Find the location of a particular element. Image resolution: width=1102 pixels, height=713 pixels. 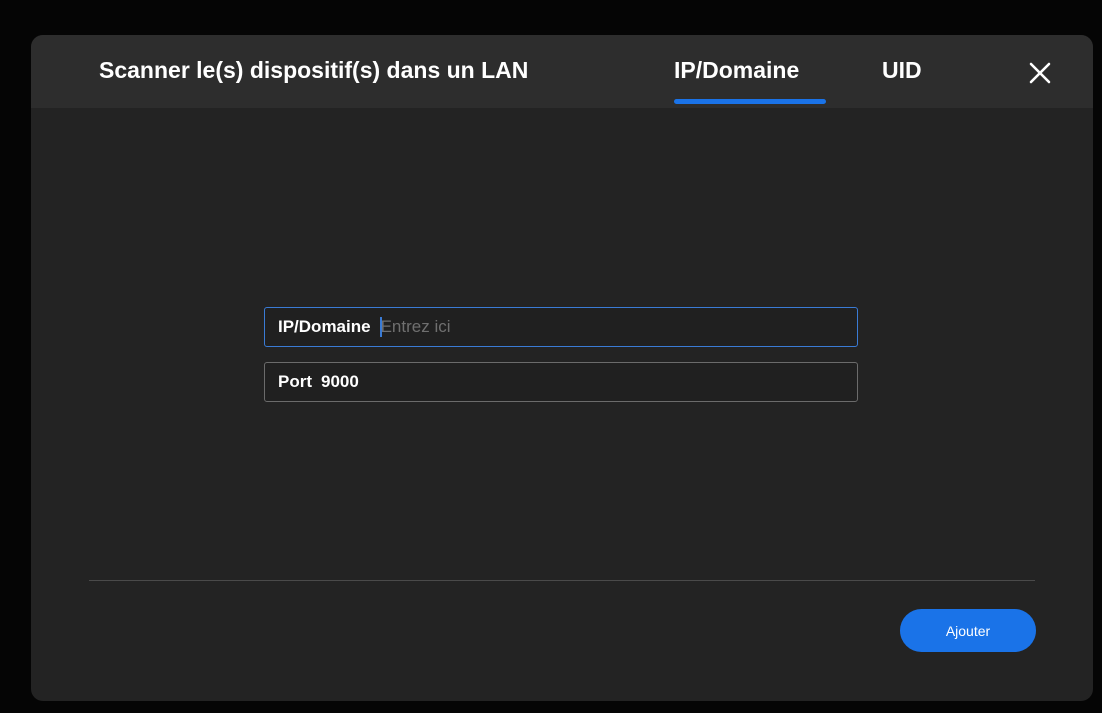

footer-divider is located at coordinates (562, 580).